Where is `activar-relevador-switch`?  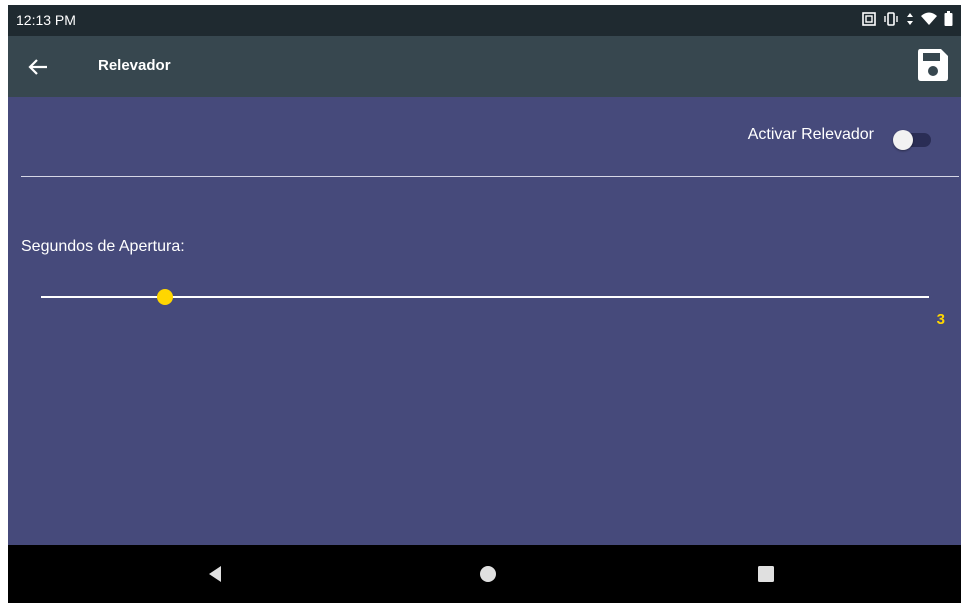
activar-relevador-switch is located at coordinates (913, 140).